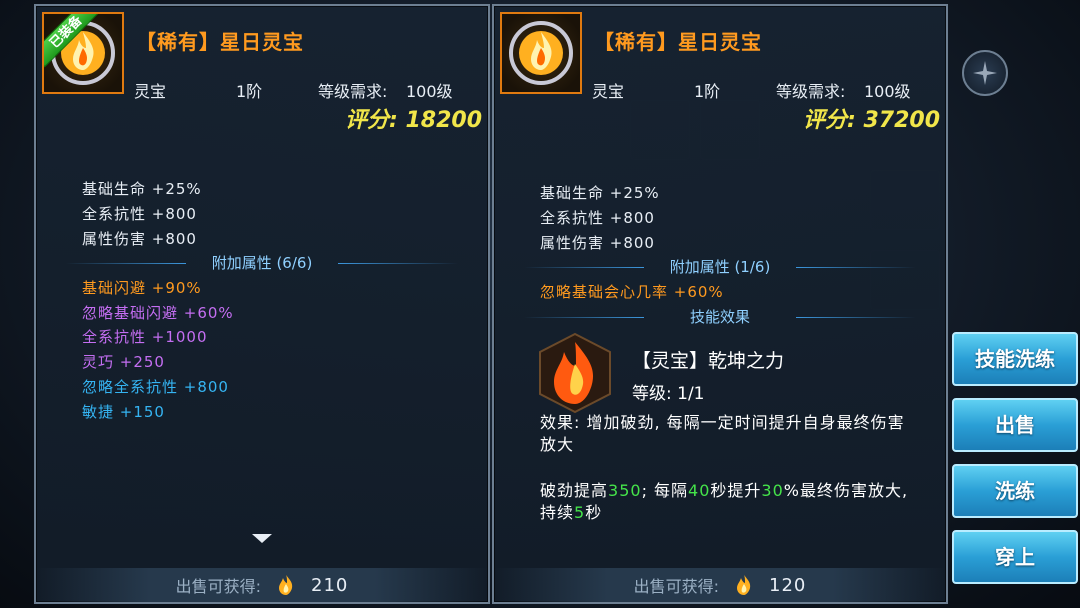 This screenshot has width=1080, height=608. Describe the element at coordinates (1015, 491) in the screenshot. I see `refine-button: 洗练` at that location.